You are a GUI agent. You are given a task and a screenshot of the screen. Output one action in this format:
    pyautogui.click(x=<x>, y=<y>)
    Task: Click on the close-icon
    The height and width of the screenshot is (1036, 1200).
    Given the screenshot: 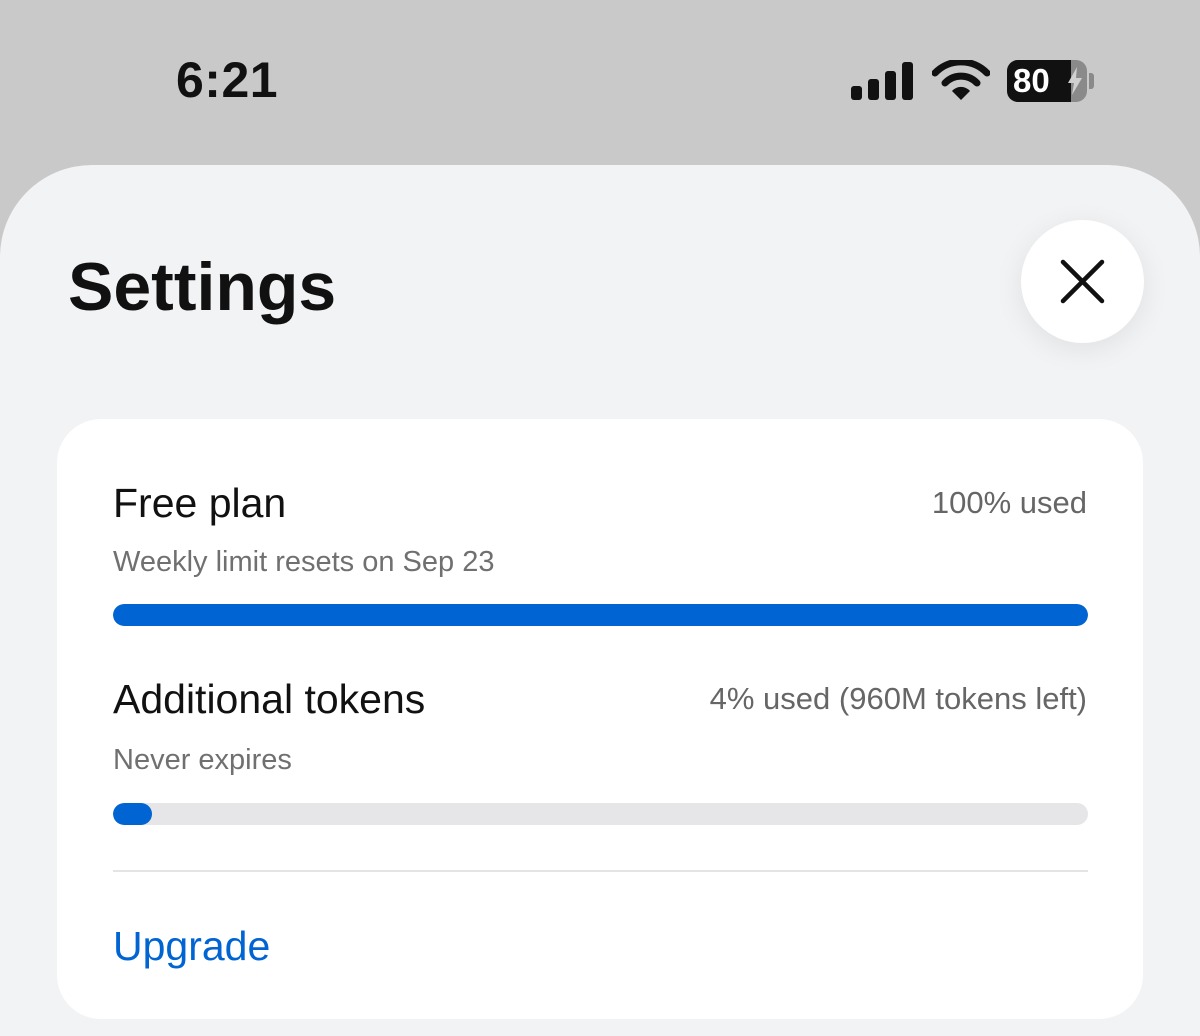 What is the action you would take?
    pyautogui.click(x=1082, y=281)
    